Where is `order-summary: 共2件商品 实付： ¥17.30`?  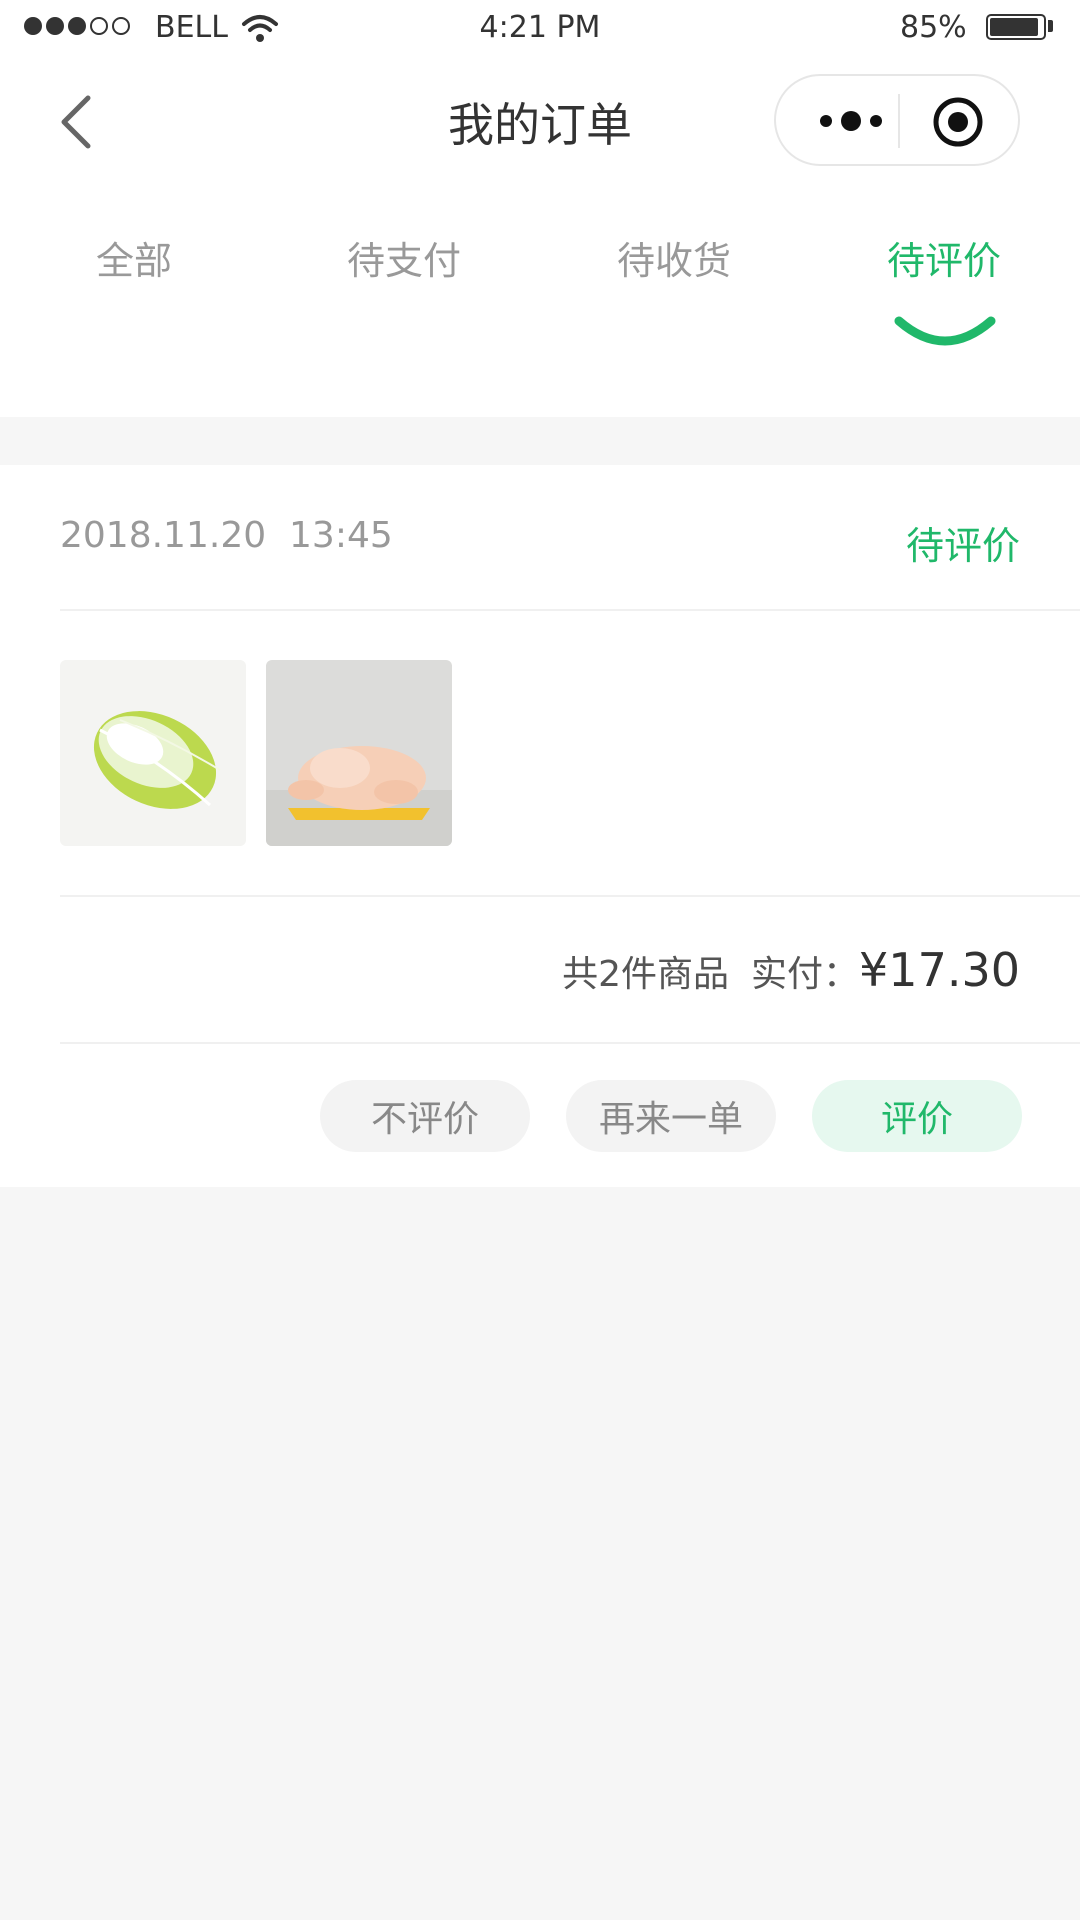 order-summary: 共2件商品 实付： ¥17.30 is located at coordinates (791, 970).